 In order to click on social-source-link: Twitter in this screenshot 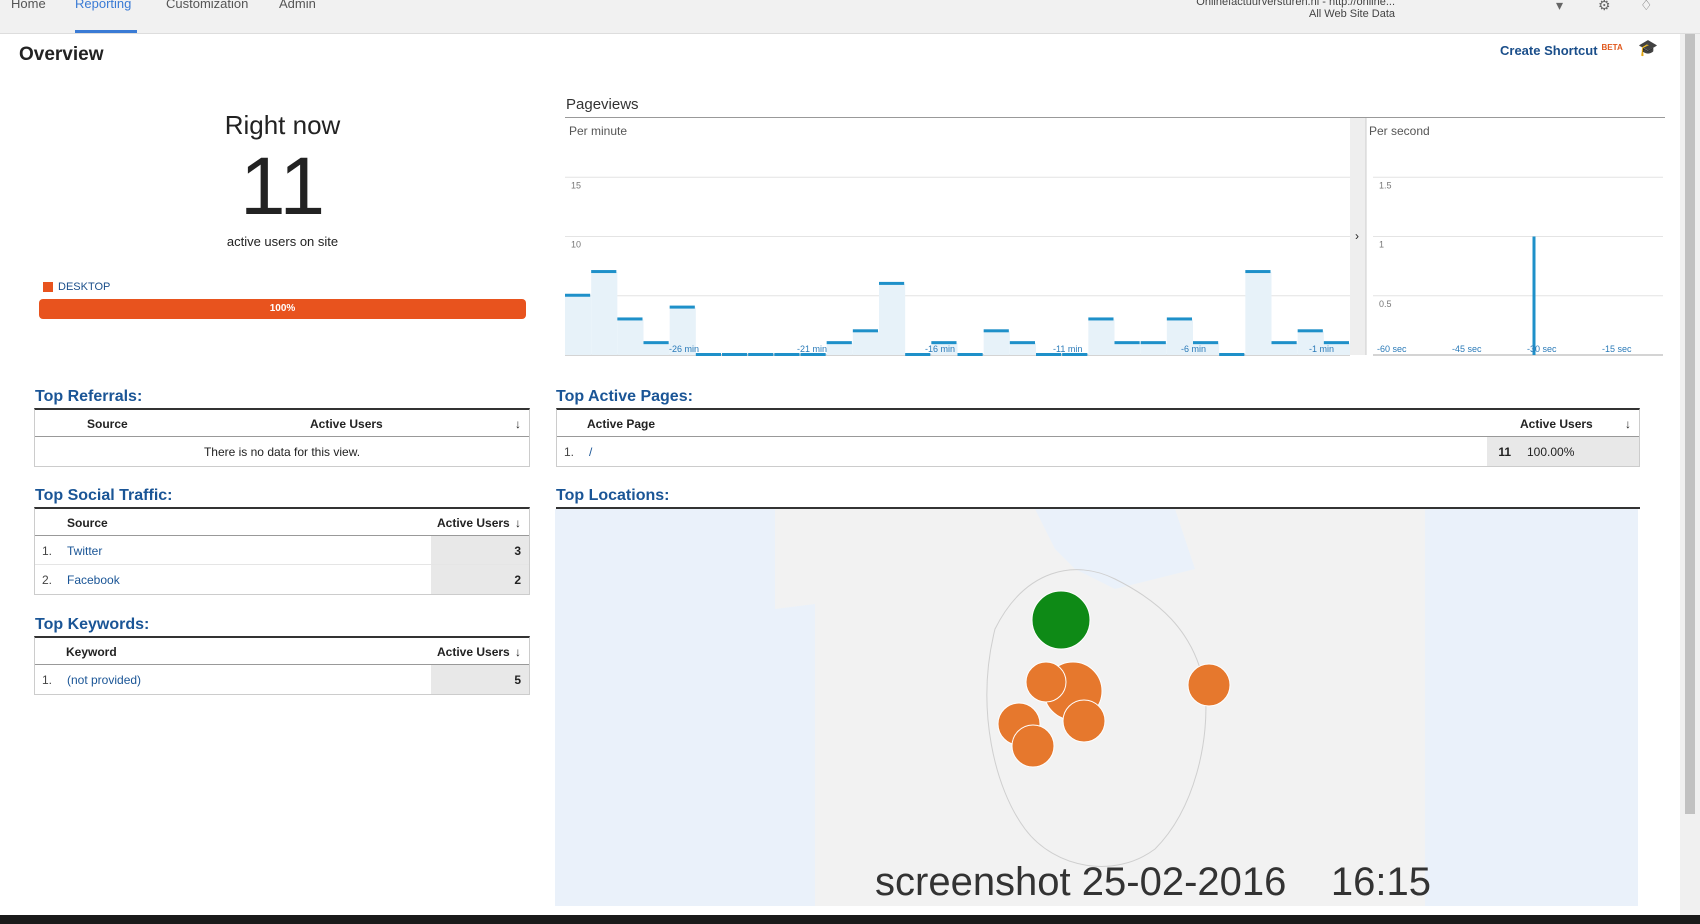, I will do `click(84, 551)`.